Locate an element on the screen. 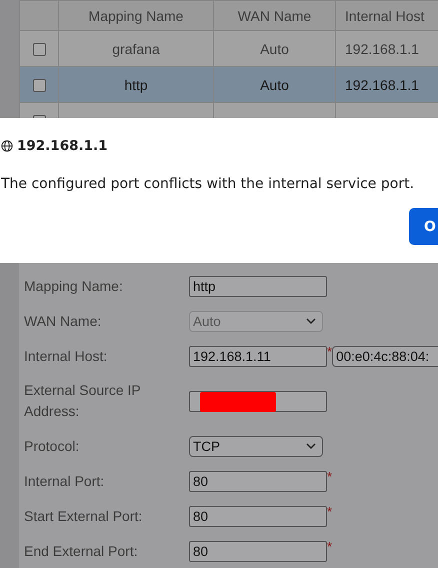  field-label: Protocol: is located at coordinates (52, 446).